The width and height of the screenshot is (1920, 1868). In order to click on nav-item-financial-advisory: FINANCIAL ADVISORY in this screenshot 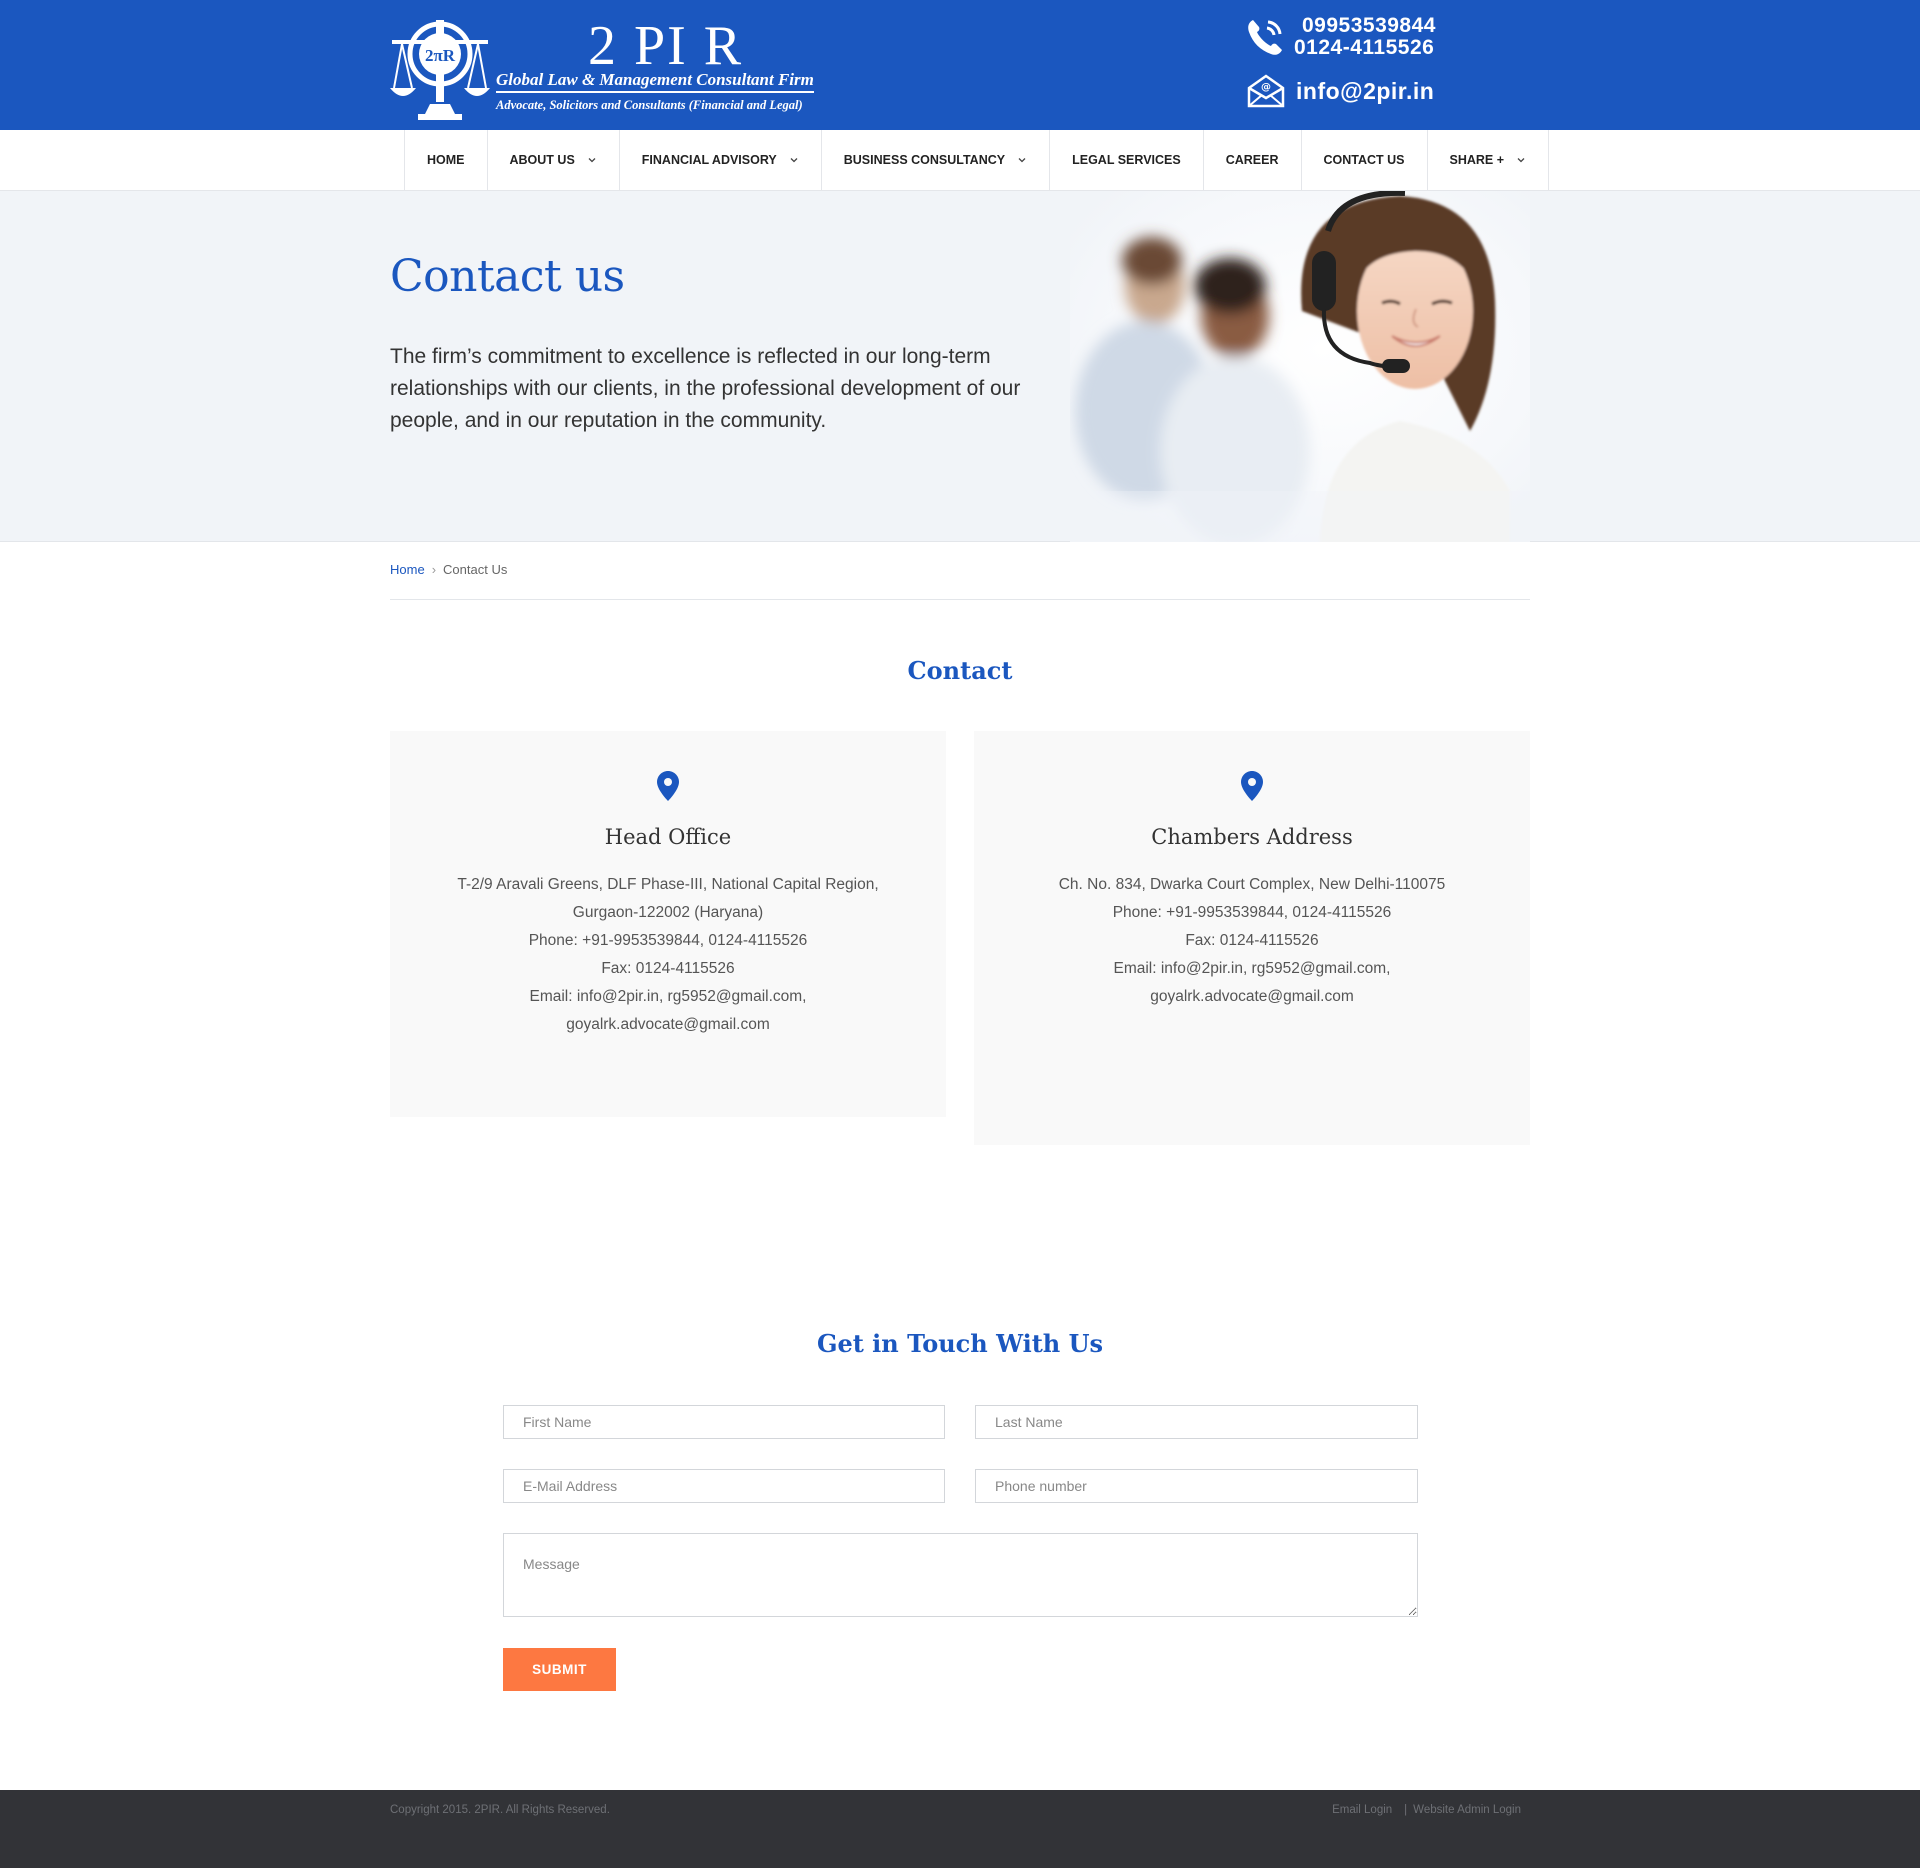, I will do `click(721, 160)`.